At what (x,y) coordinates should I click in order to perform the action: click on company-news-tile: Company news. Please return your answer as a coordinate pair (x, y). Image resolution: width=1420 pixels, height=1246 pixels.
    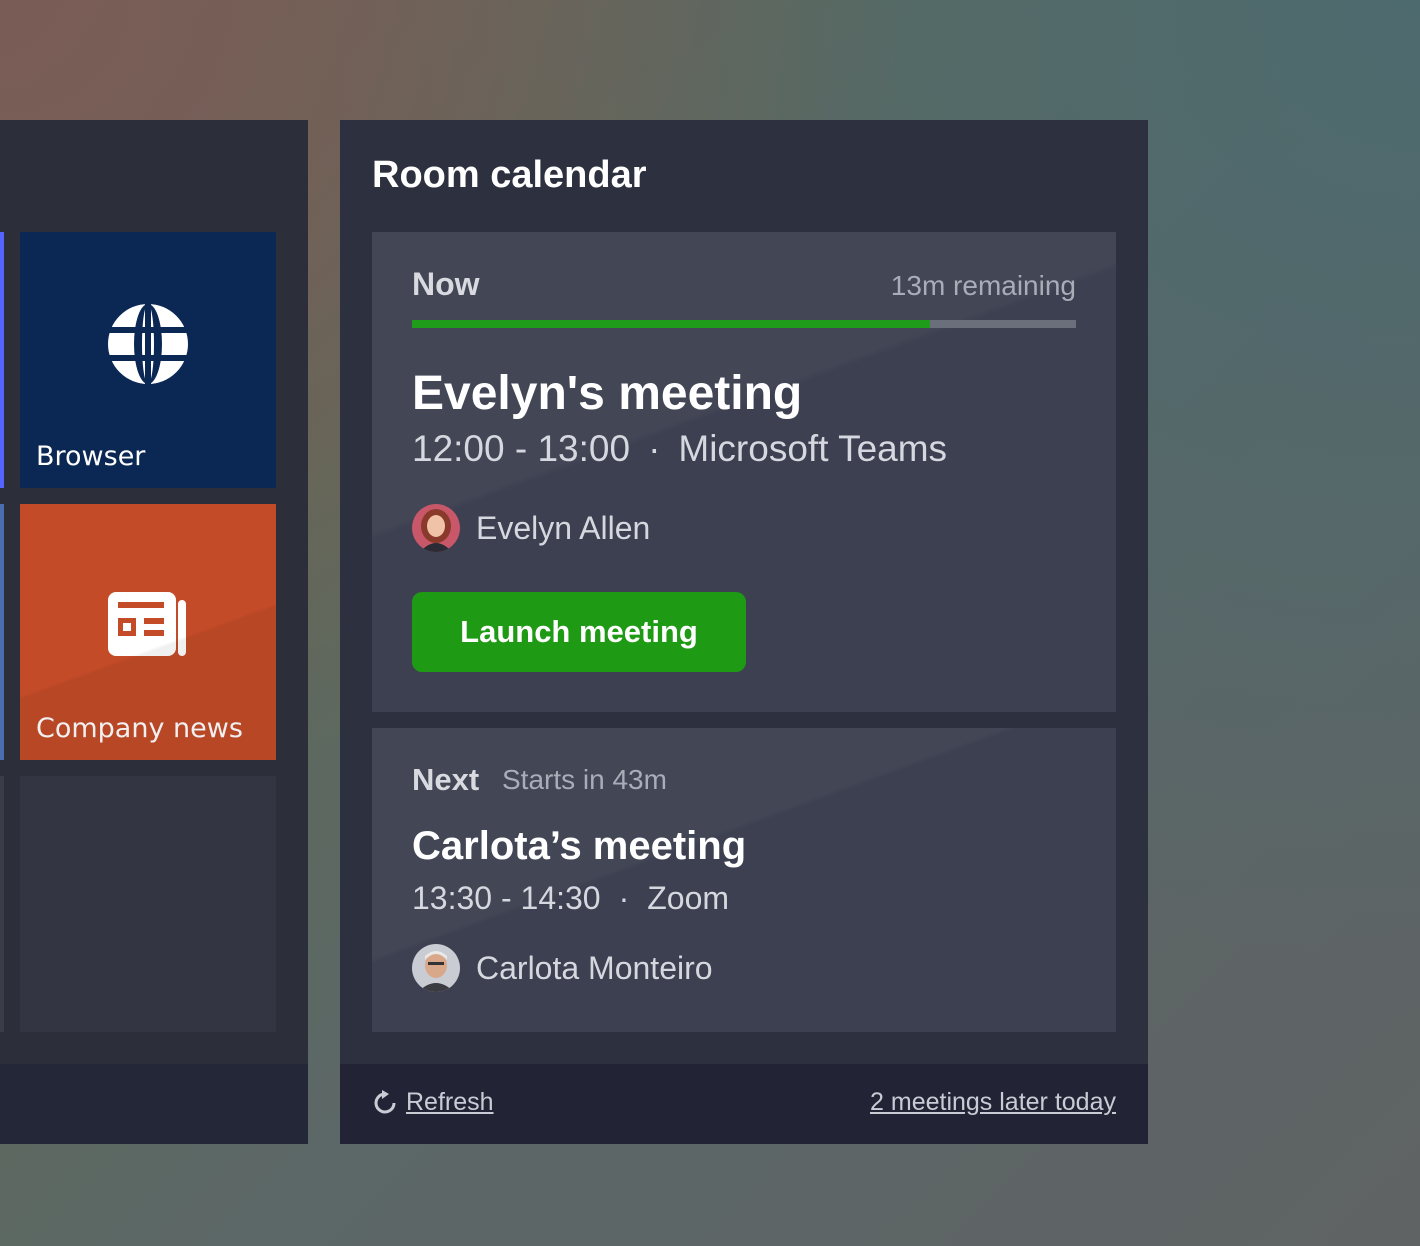
    Looking at the image, I should click on (148, 632).